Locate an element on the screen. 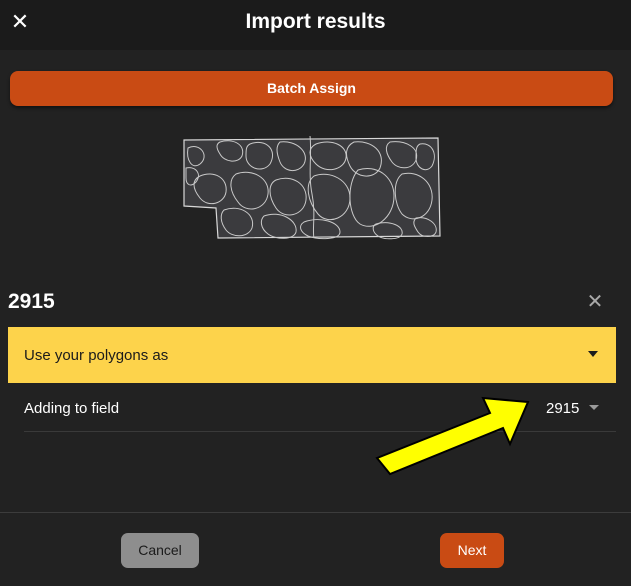 The image size is (631, 586). field-polygon-preview is located at coordinates (312, 187).